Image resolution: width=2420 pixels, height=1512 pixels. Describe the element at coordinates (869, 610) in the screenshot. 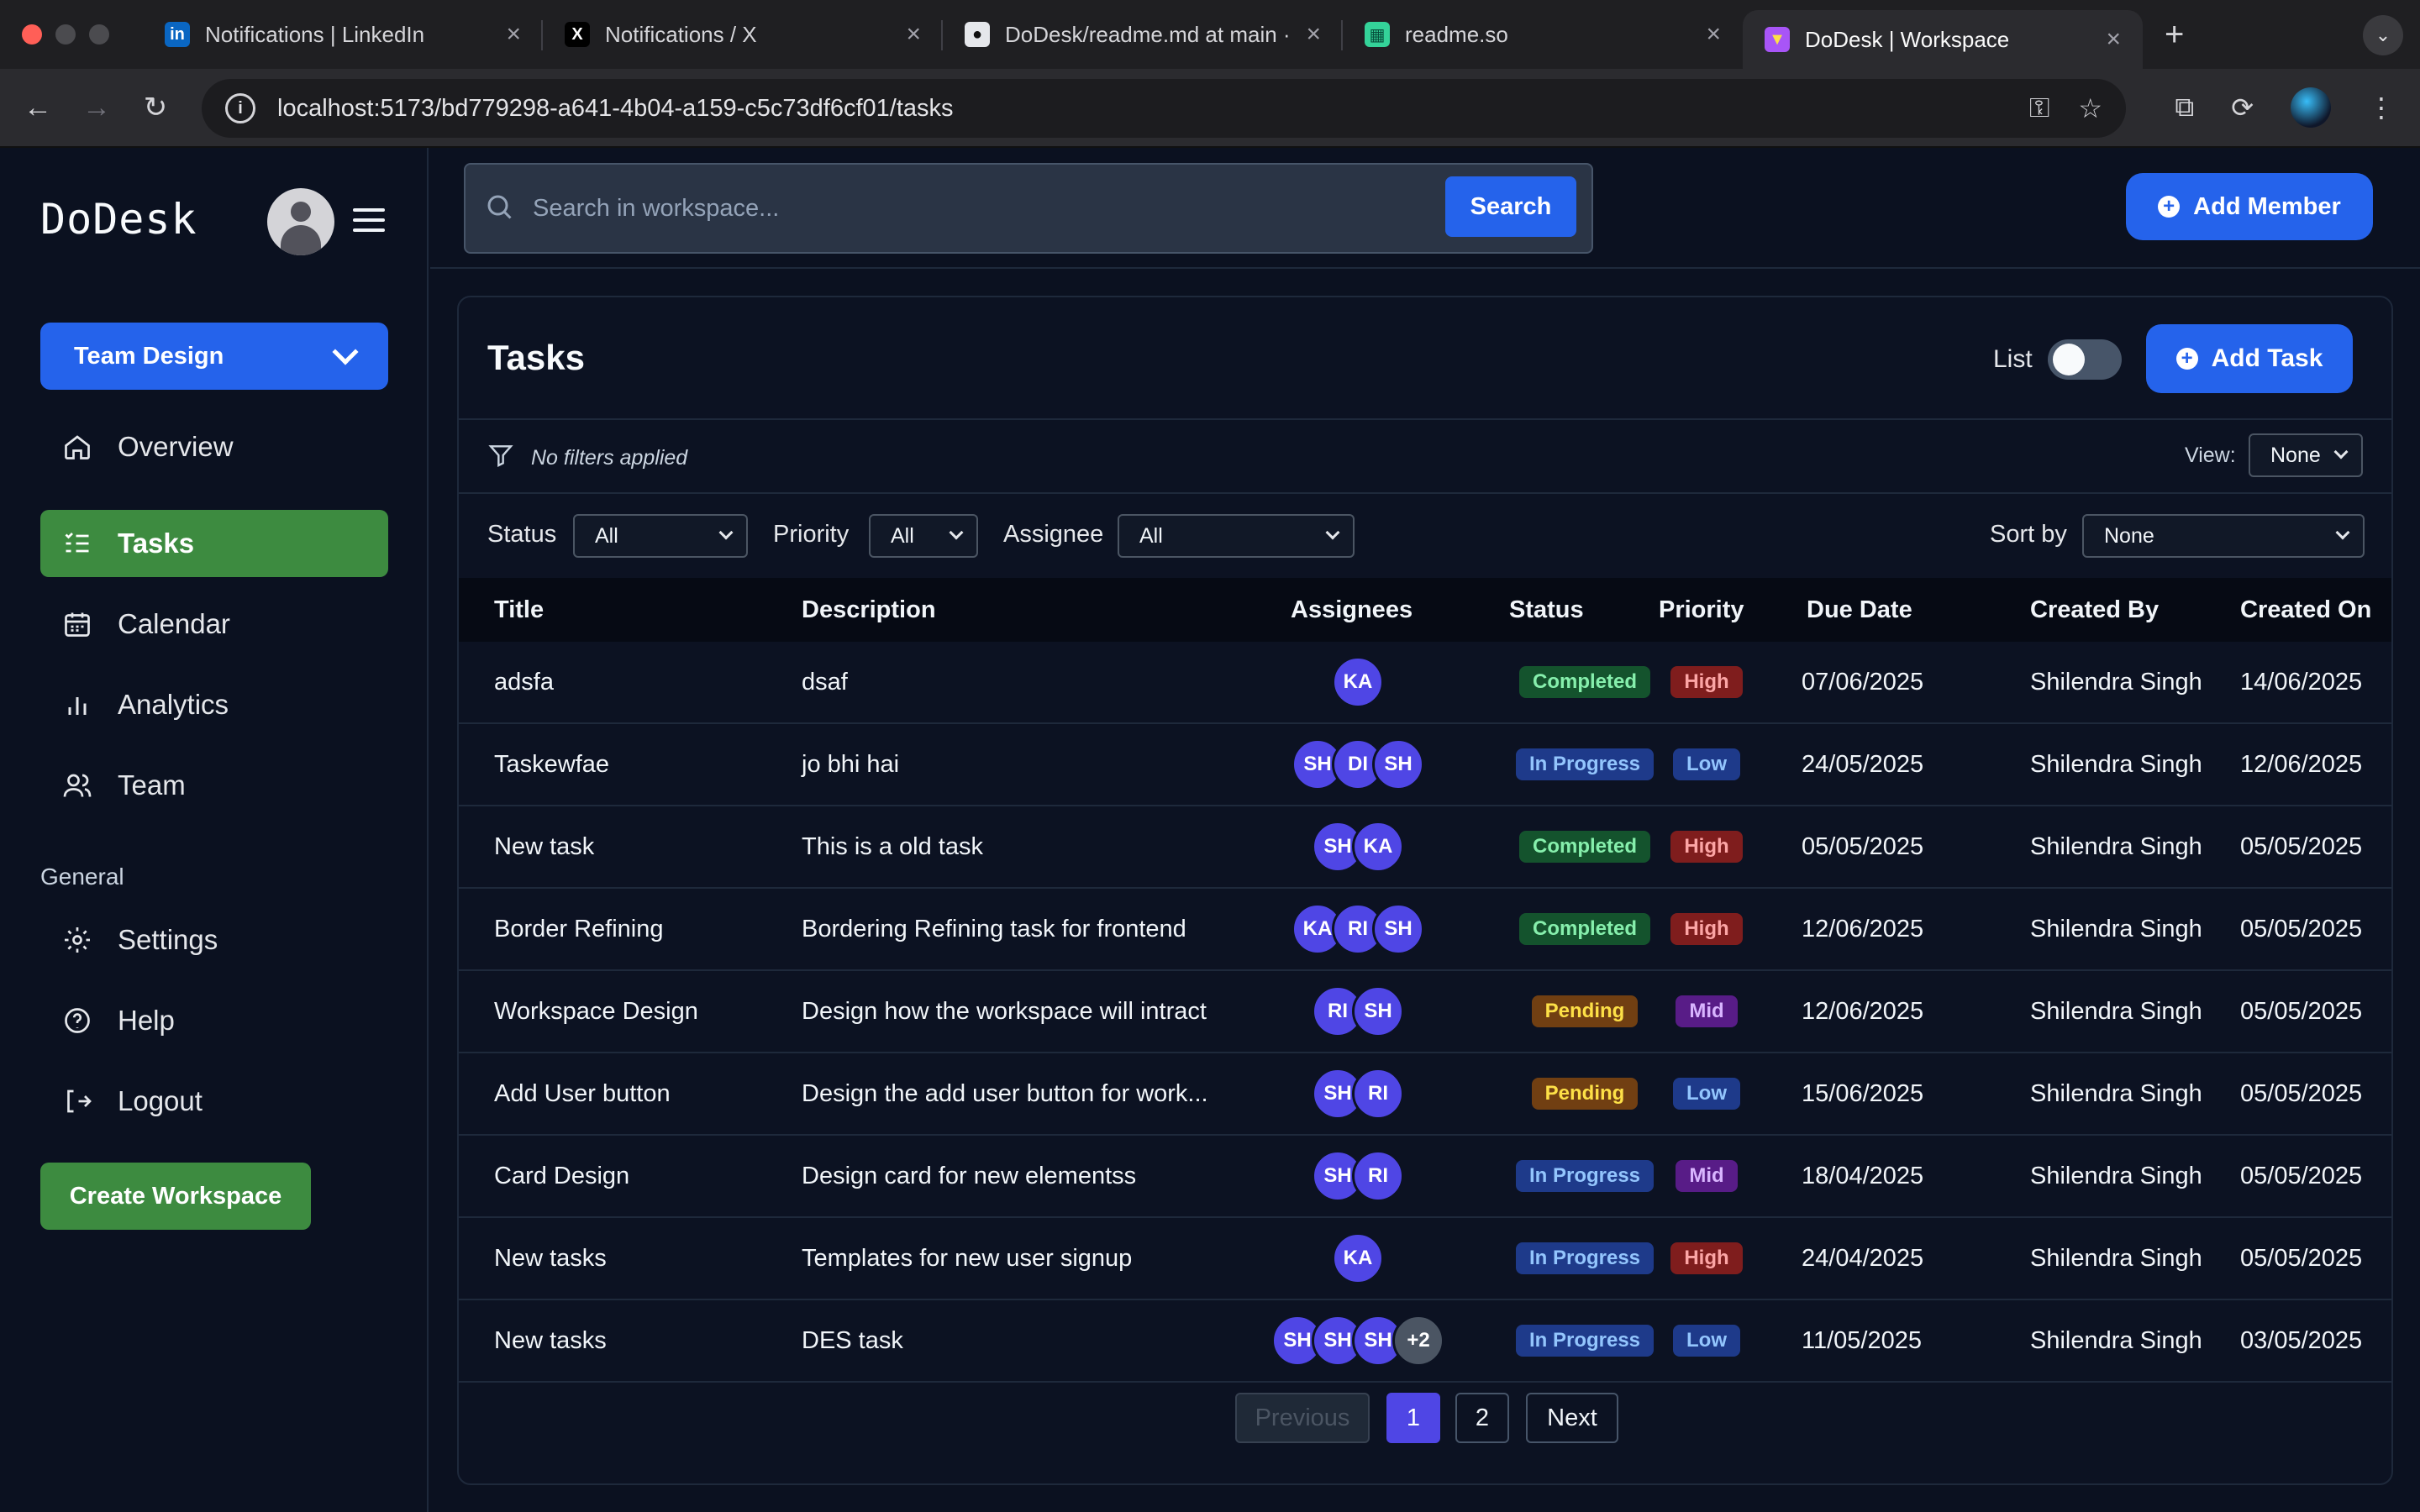

I see `column-header-description: Description` at that location.